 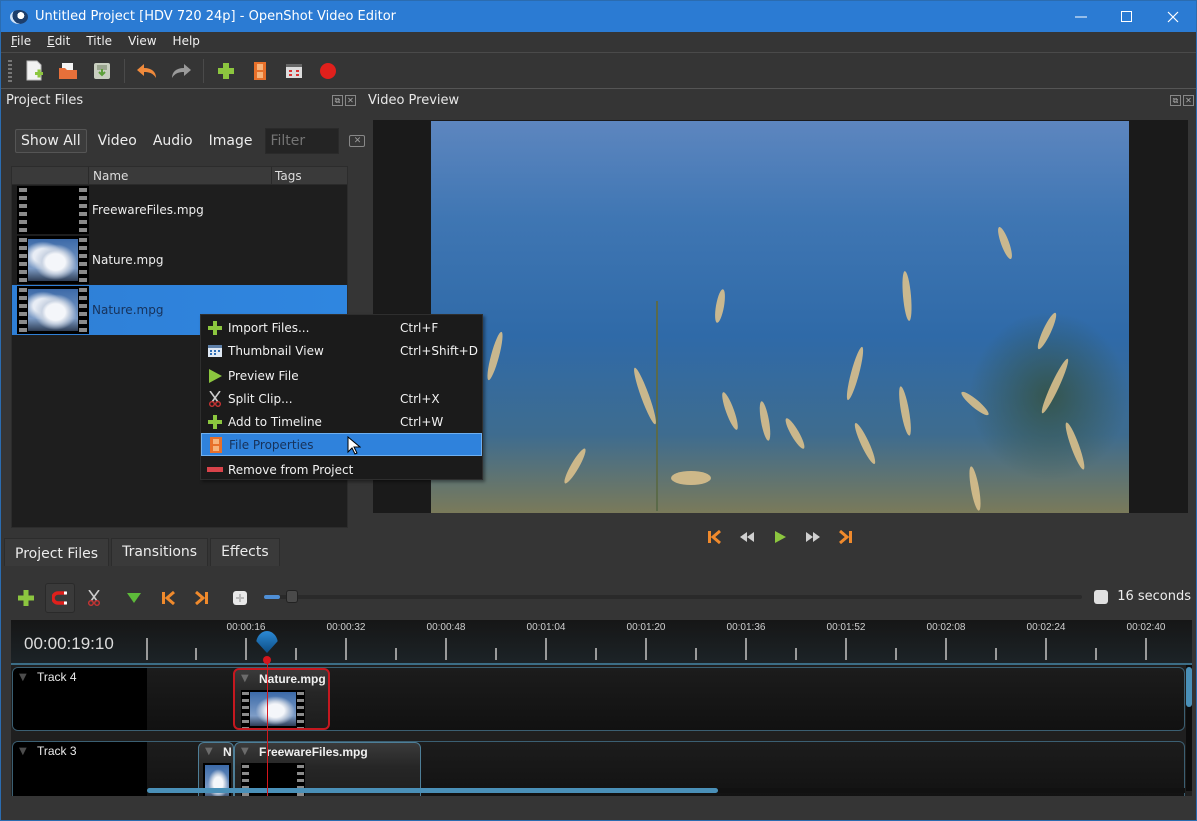 What do you see at coordinates (598, 699) in the screenshot?
I see `track-4: ▼ Track 4 ▼ Nature.mpg` at bounding box center [598, 699].